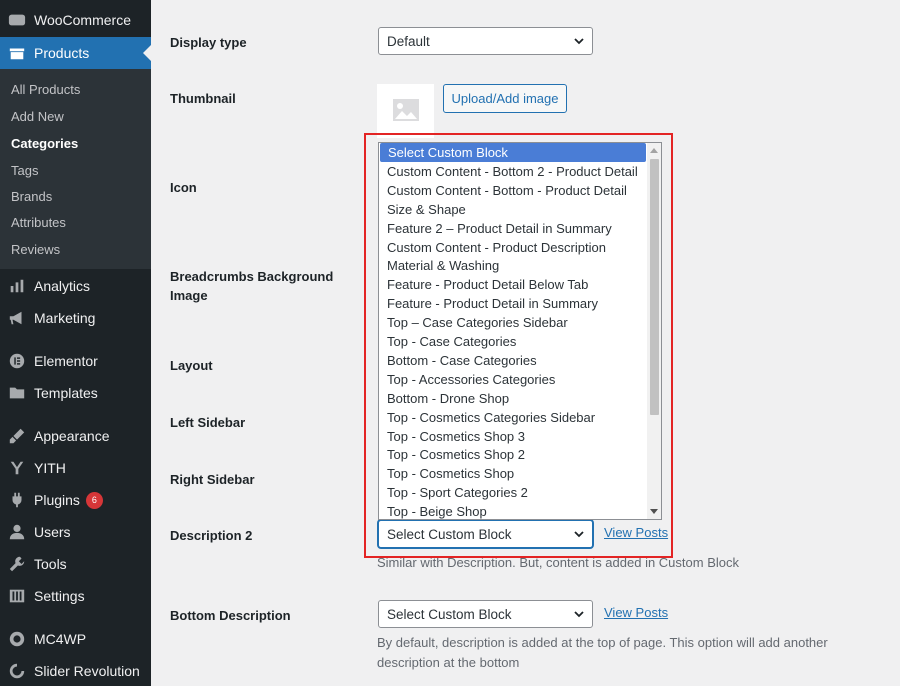 The height and width of the screenshot is (686, 900). Describe the element at coordinates (62, 286) in the screenshot. I see `menu-label: Analytics` at that location.